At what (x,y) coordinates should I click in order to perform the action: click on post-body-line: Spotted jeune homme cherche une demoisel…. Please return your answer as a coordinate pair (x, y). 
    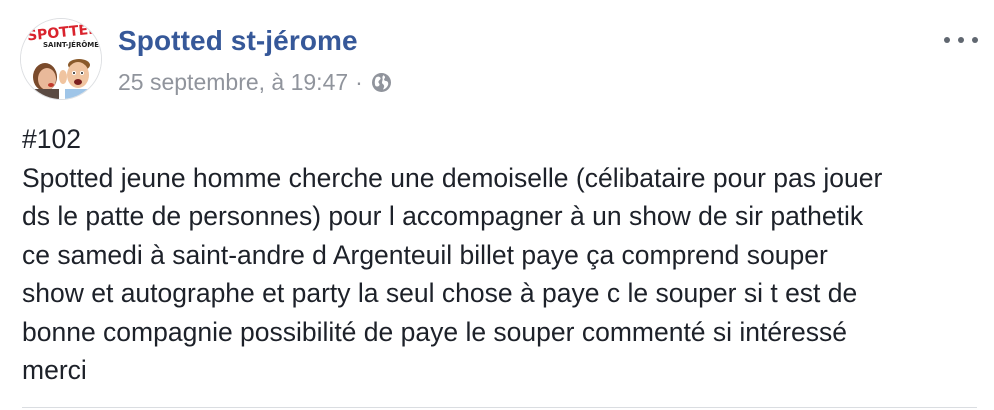
    Looking at the image, I should click on (452, 177).